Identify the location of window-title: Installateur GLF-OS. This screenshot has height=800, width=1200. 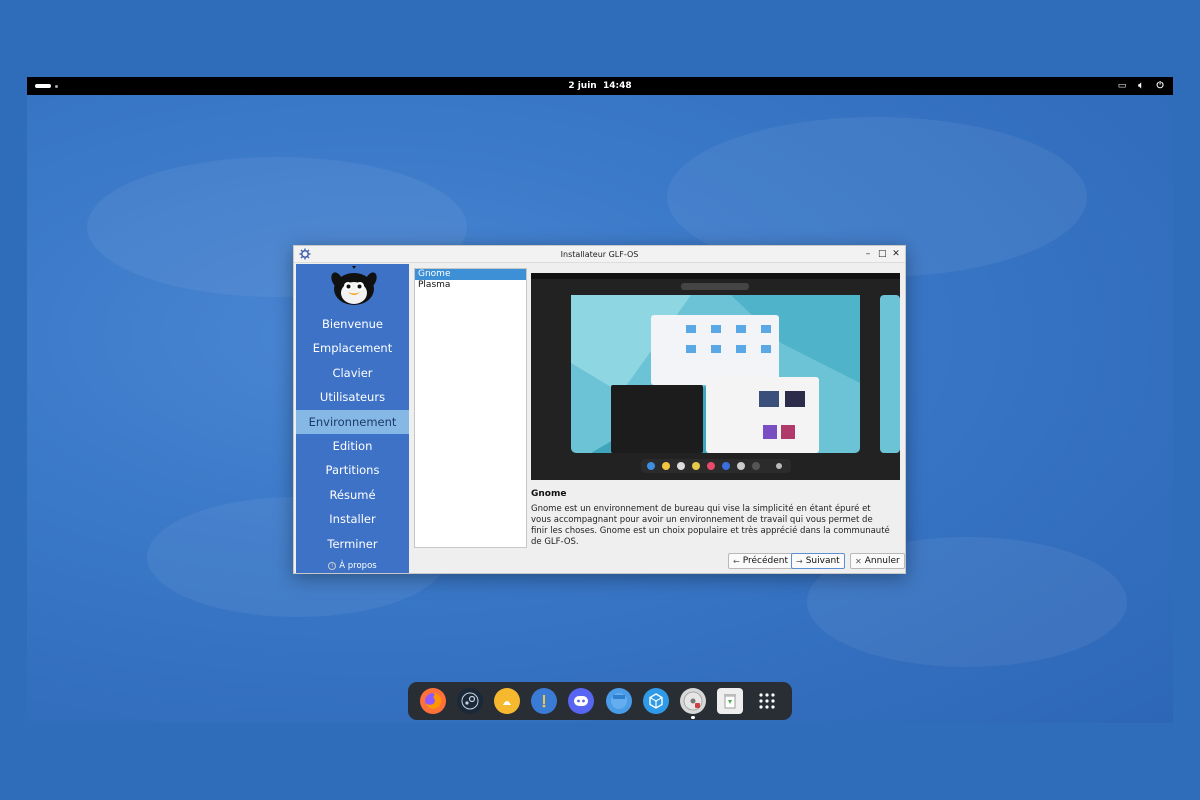
(599, 254).